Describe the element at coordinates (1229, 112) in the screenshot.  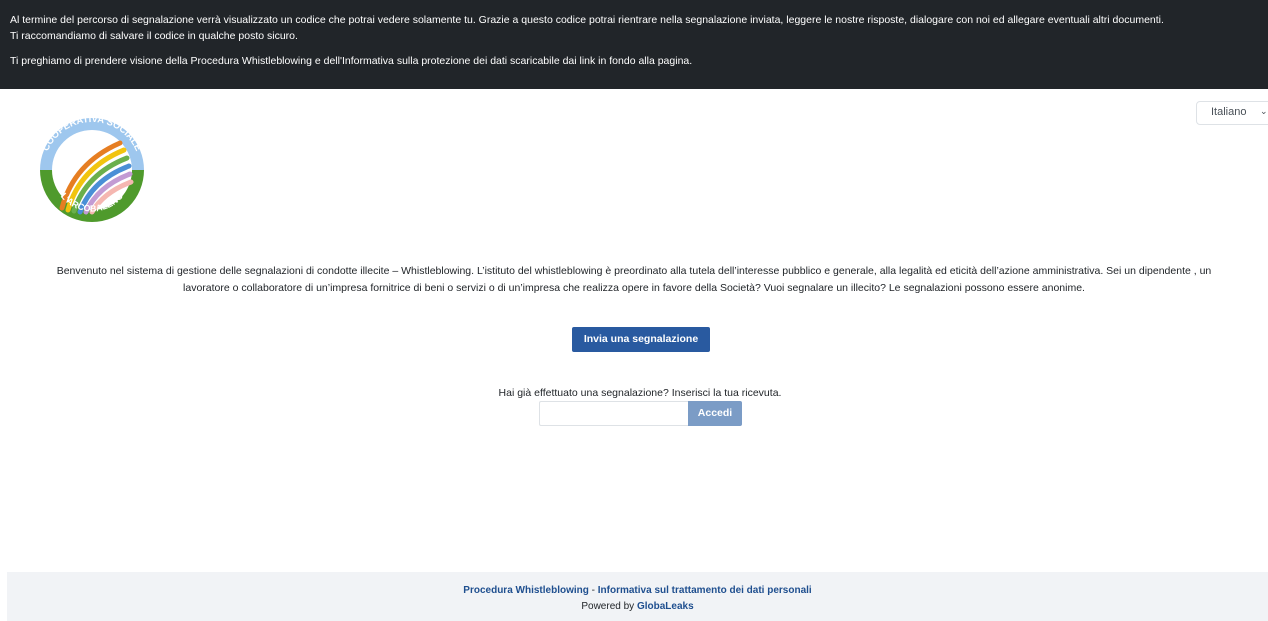
I see `language-selected: Italiano` at that location.